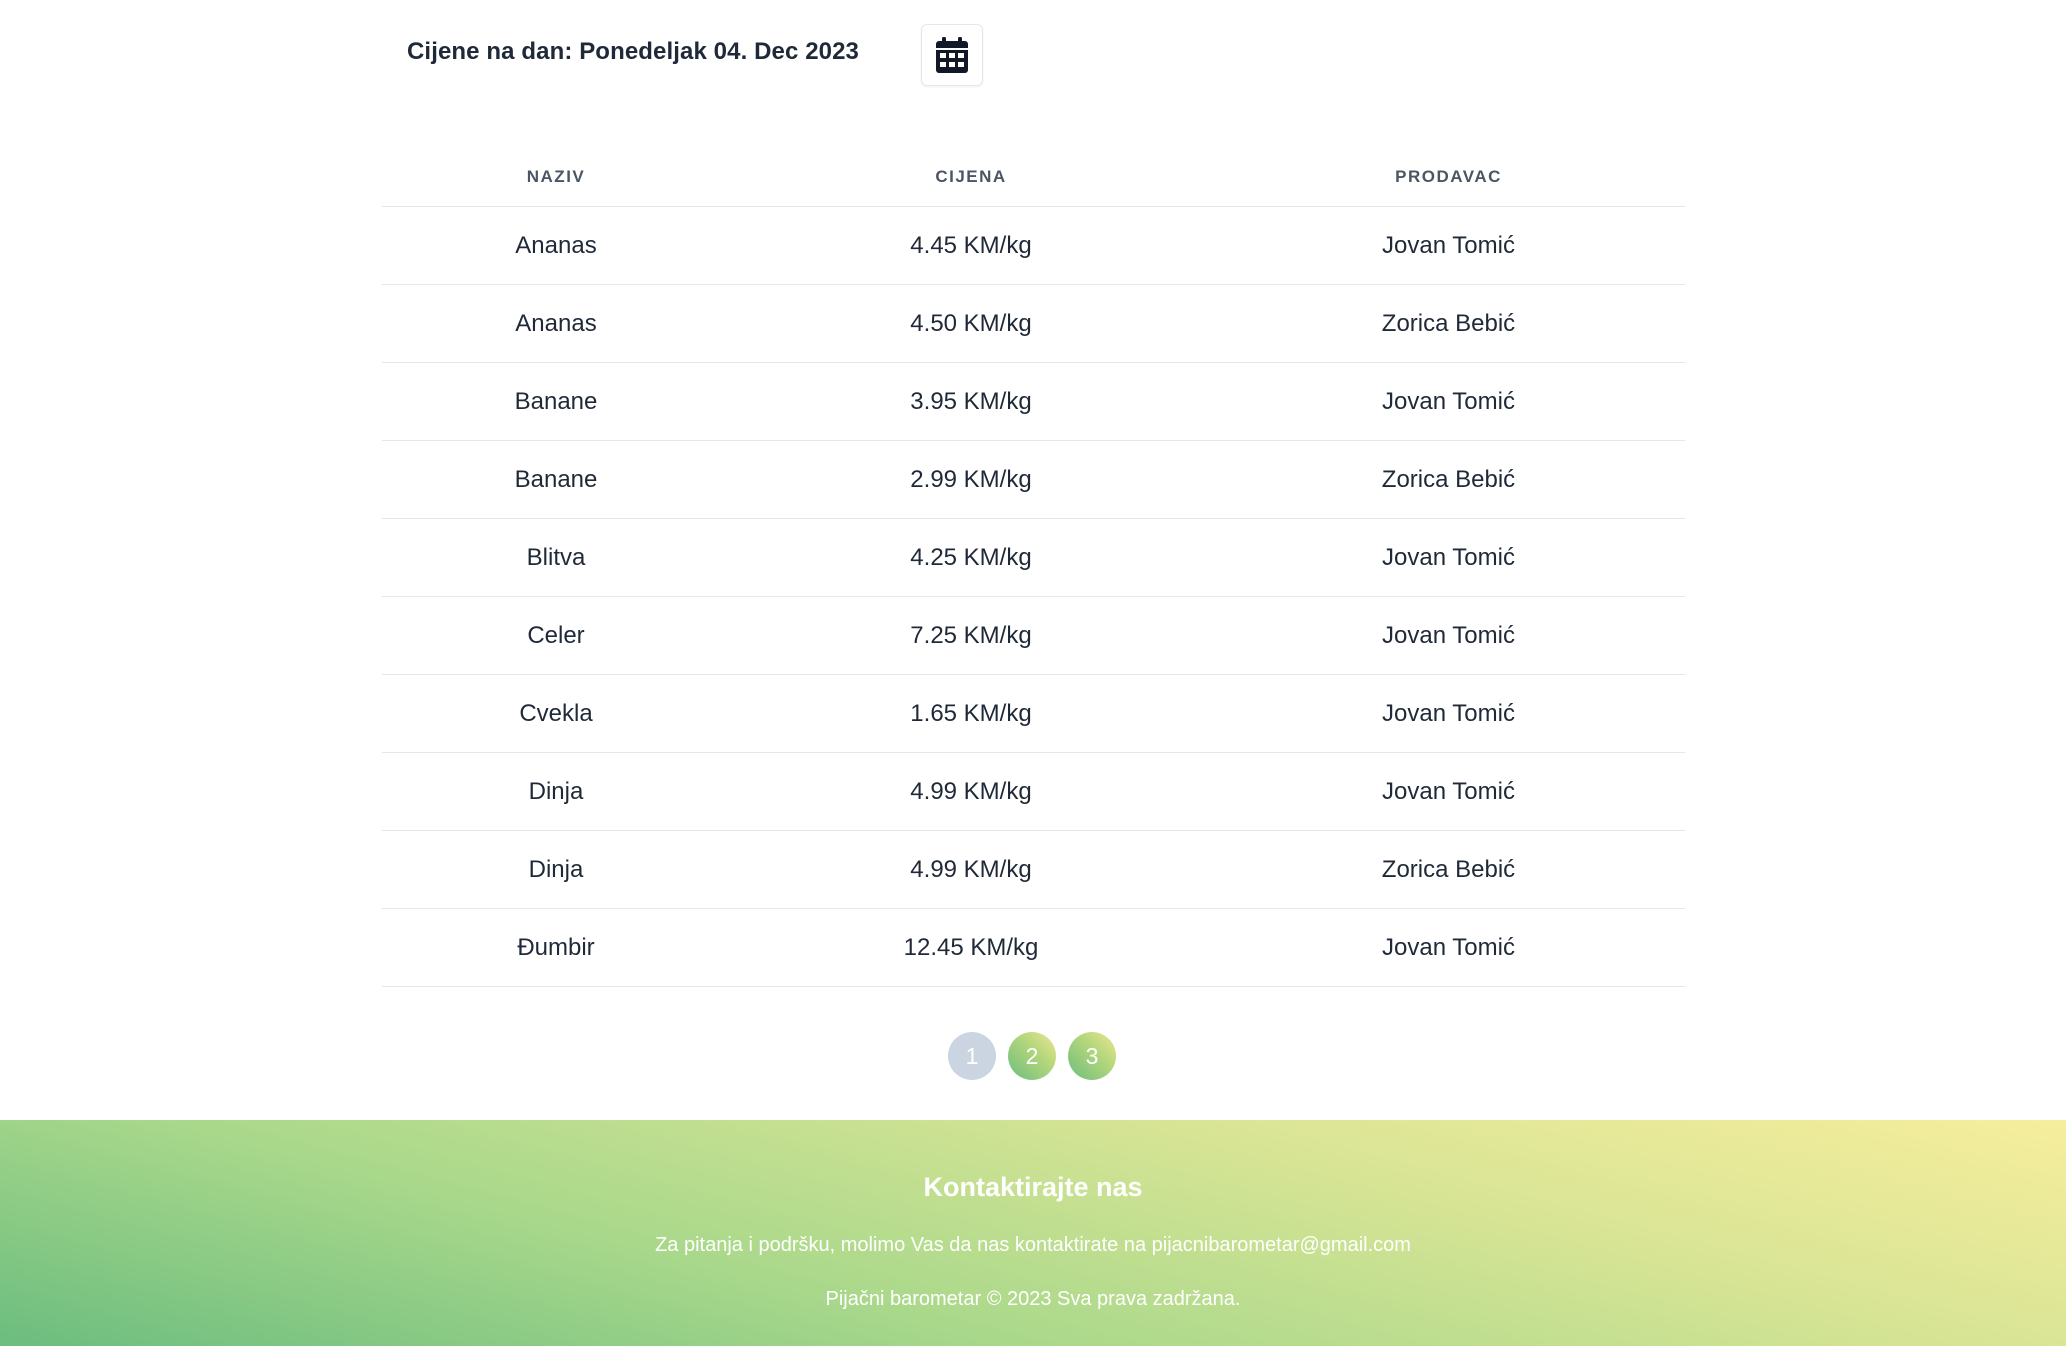 The height and width of the screenshot is (1346, 2066). I want to click on cell-price: 12.45 KM/kg, so click(971, 947).